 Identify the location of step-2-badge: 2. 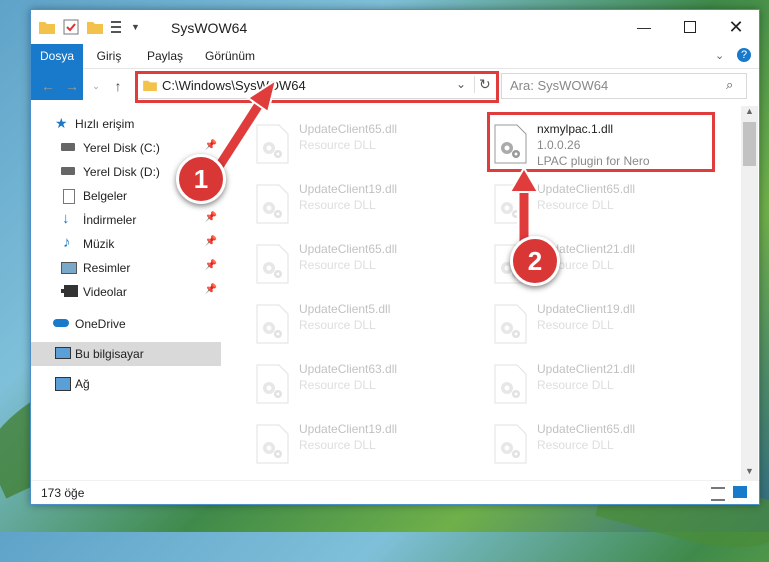
(535, 261).